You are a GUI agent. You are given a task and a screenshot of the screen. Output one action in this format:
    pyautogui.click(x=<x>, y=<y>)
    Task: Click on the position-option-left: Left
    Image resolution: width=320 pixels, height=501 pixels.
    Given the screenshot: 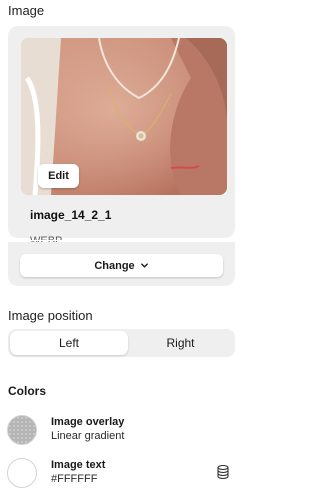 What is the action you would take?
    pyautogui.click(x=69, y=343)
    